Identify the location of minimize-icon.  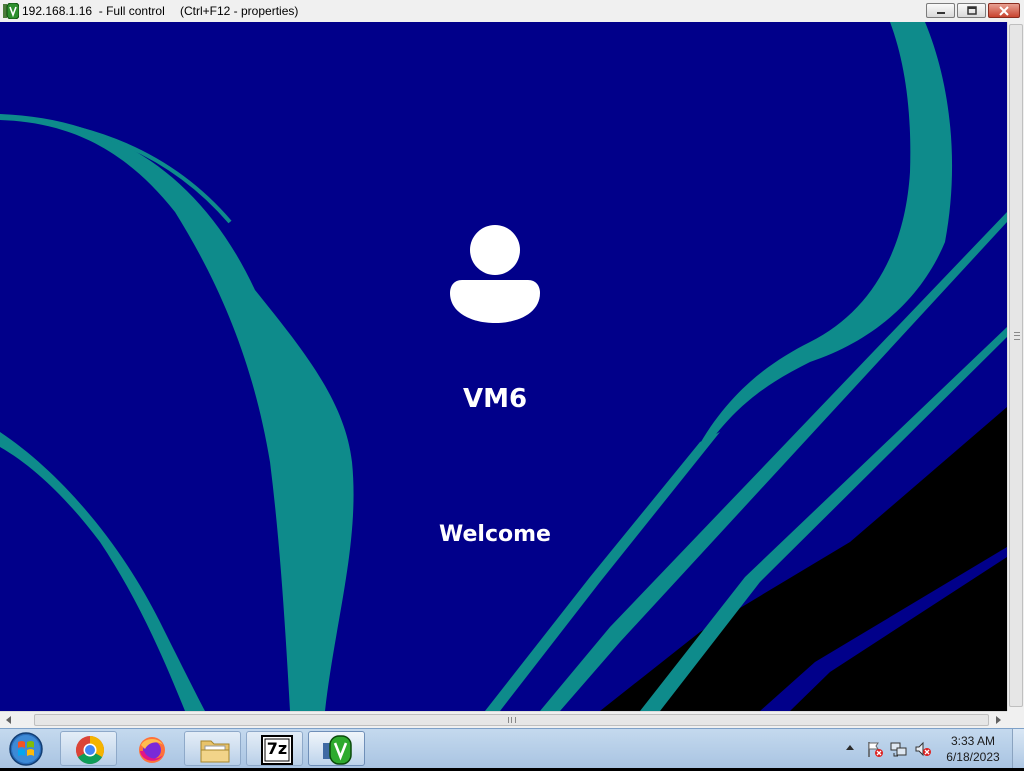
(941, 13).